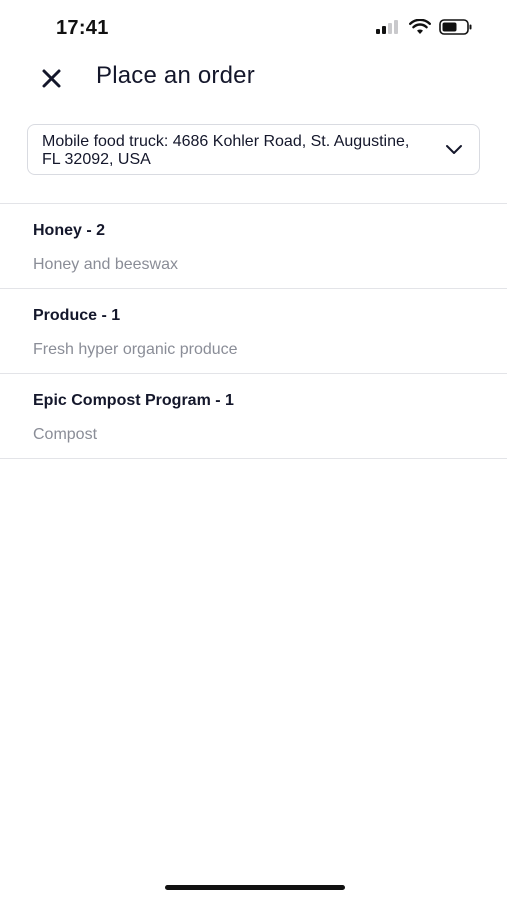 The image size is (507, 900). Describe the element at coordinates (420, 26) in the screenshot. I see `wifi-icon` at that location.